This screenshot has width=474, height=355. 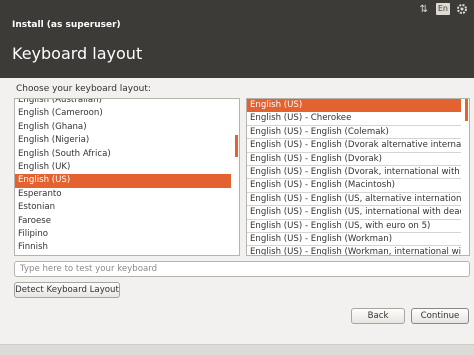 What do you see at coordinates (123, 255) in the screenshot?
I see `layout-list-item: French` at bounding box center [123, 255].